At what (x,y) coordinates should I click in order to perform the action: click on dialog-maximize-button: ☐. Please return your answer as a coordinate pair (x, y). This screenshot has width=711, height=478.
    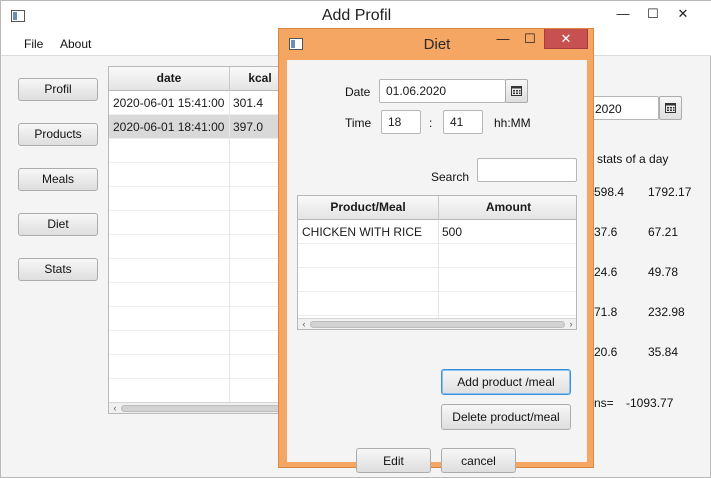
    Looking at the image, I should click on (530, 39).